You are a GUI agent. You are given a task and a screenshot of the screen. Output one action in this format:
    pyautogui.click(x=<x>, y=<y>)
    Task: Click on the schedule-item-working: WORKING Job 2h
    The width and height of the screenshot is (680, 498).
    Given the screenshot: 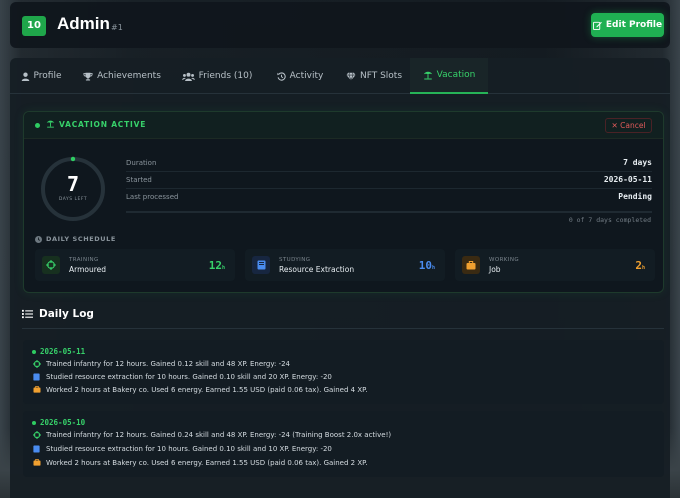 What is the action you would take?
    pyautogui.click(x=555, y=265)
    